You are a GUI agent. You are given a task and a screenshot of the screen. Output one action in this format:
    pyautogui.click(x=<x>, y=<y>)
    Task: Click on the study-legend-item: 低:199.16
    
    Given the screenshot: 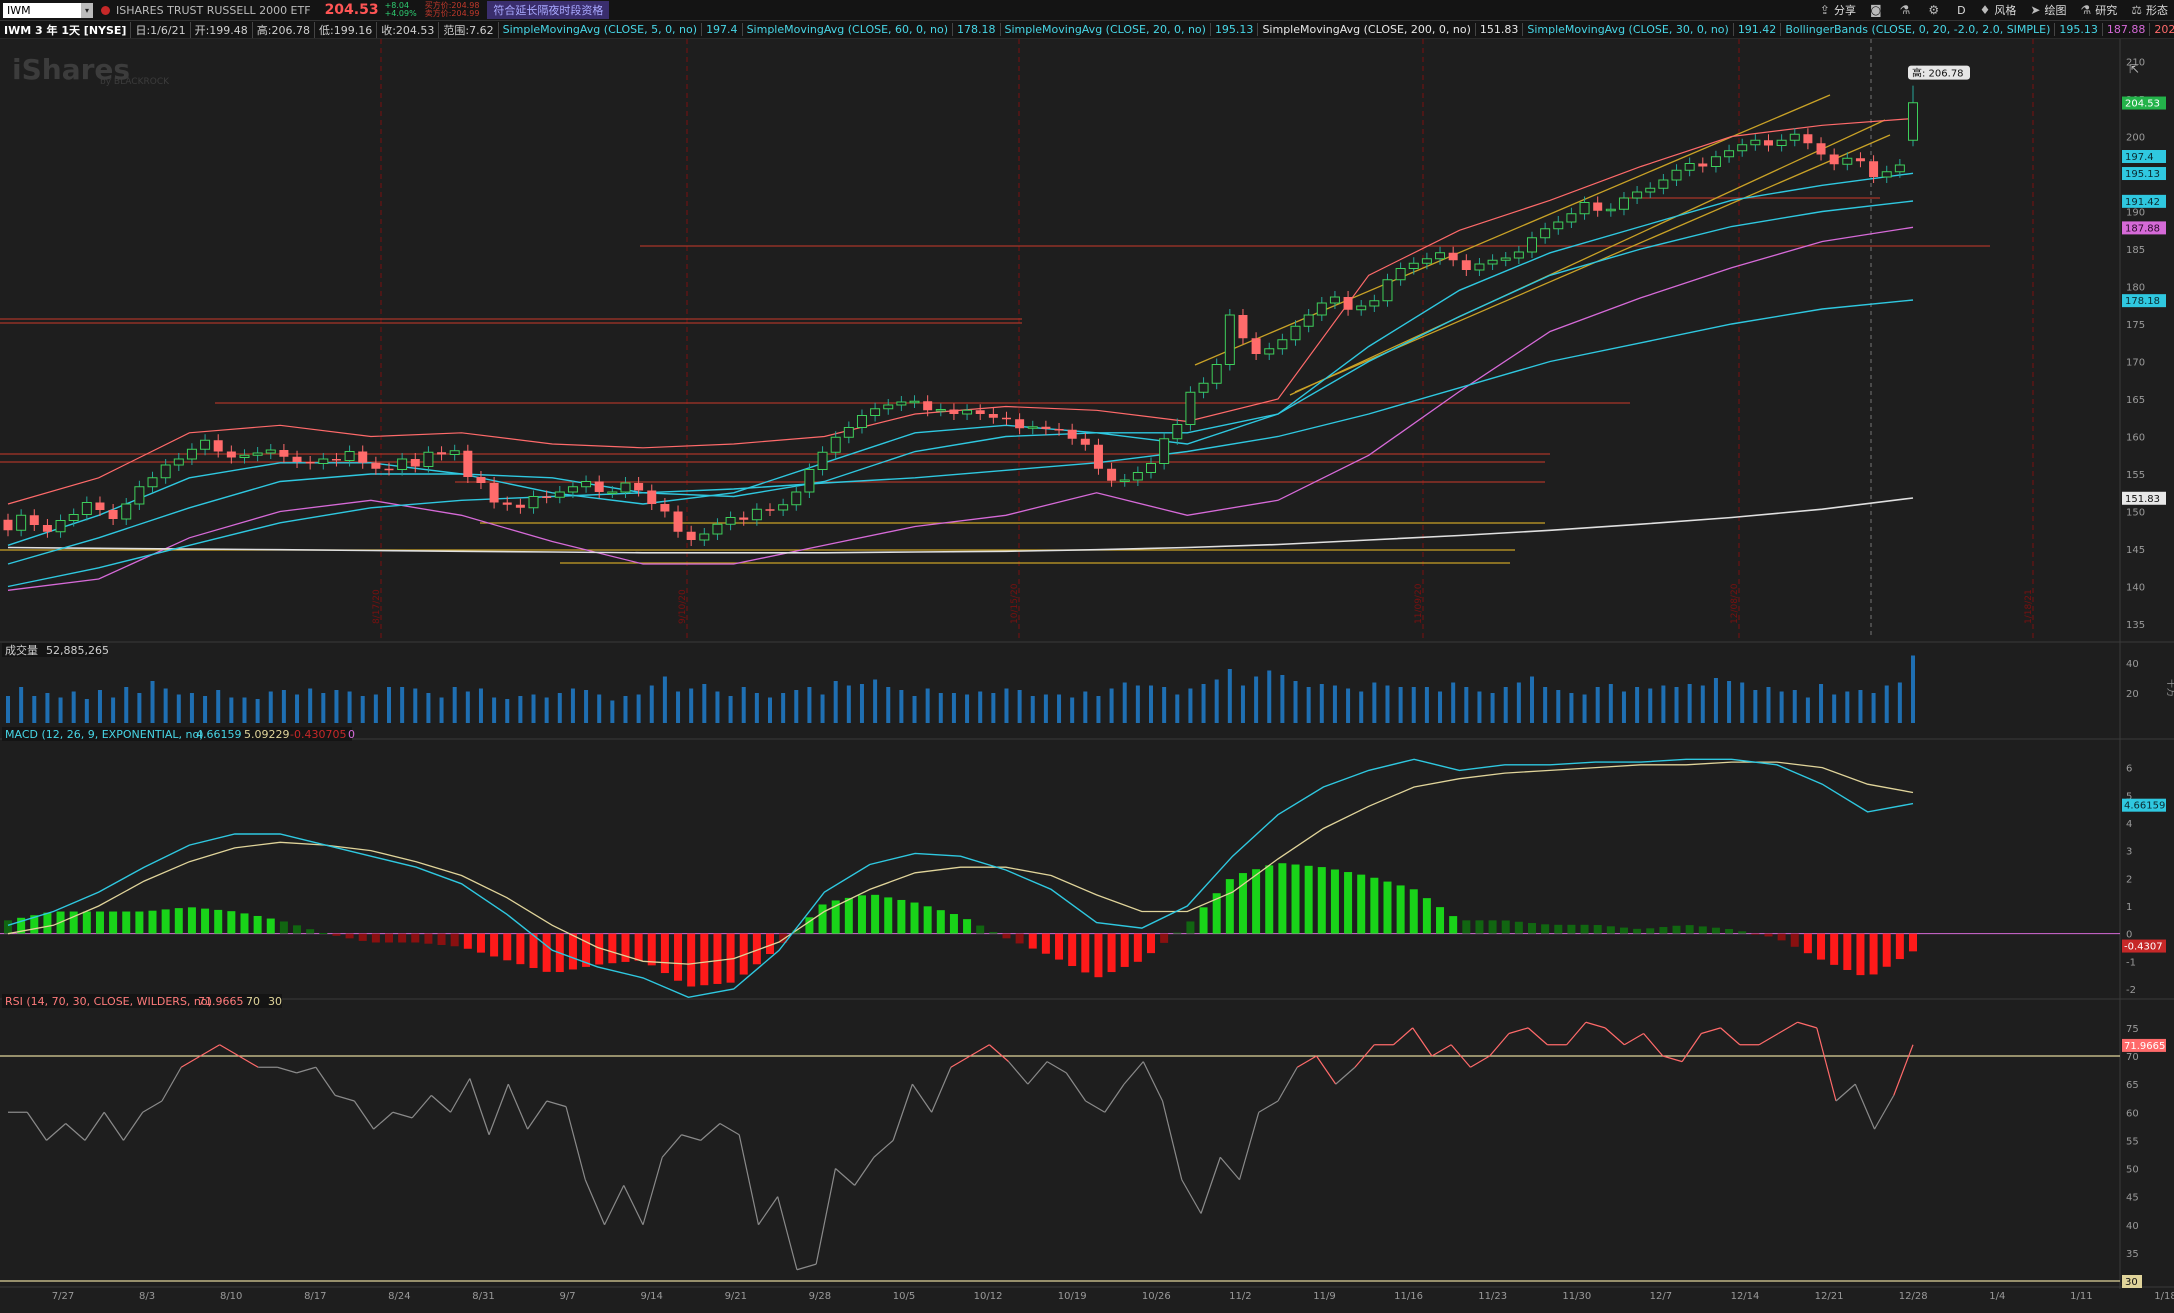 What is the action you would take?
    pyautogui.click(x=346, y=29)
    